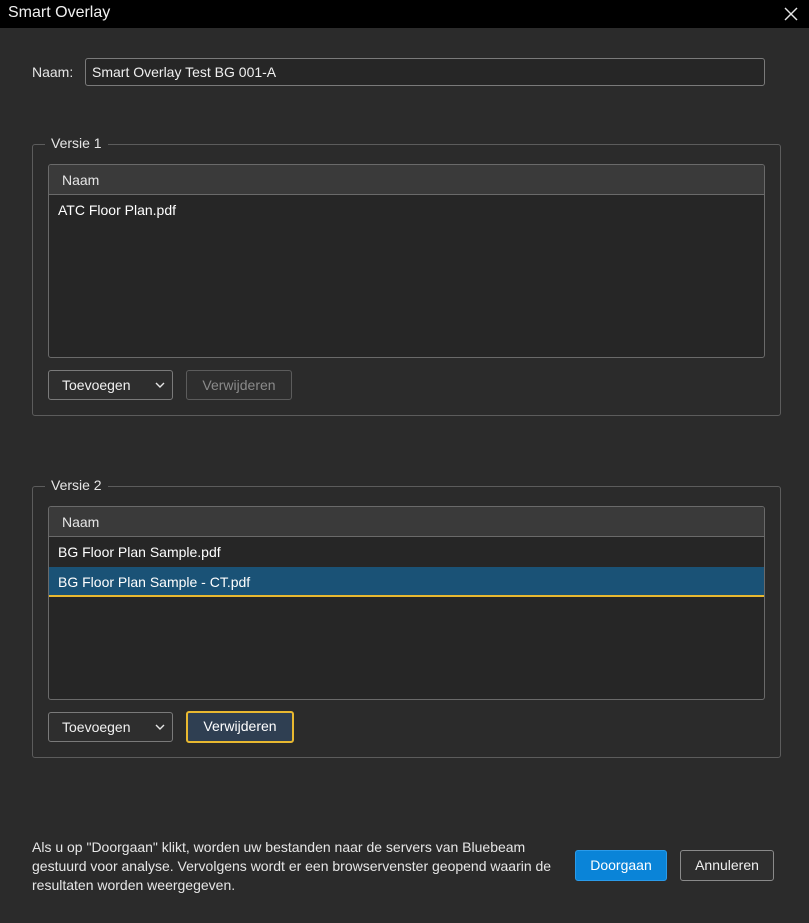  Describe the element at coordinates (76, 143) in the screenshot. I see `versie1-legend: Versie 1` at that location.